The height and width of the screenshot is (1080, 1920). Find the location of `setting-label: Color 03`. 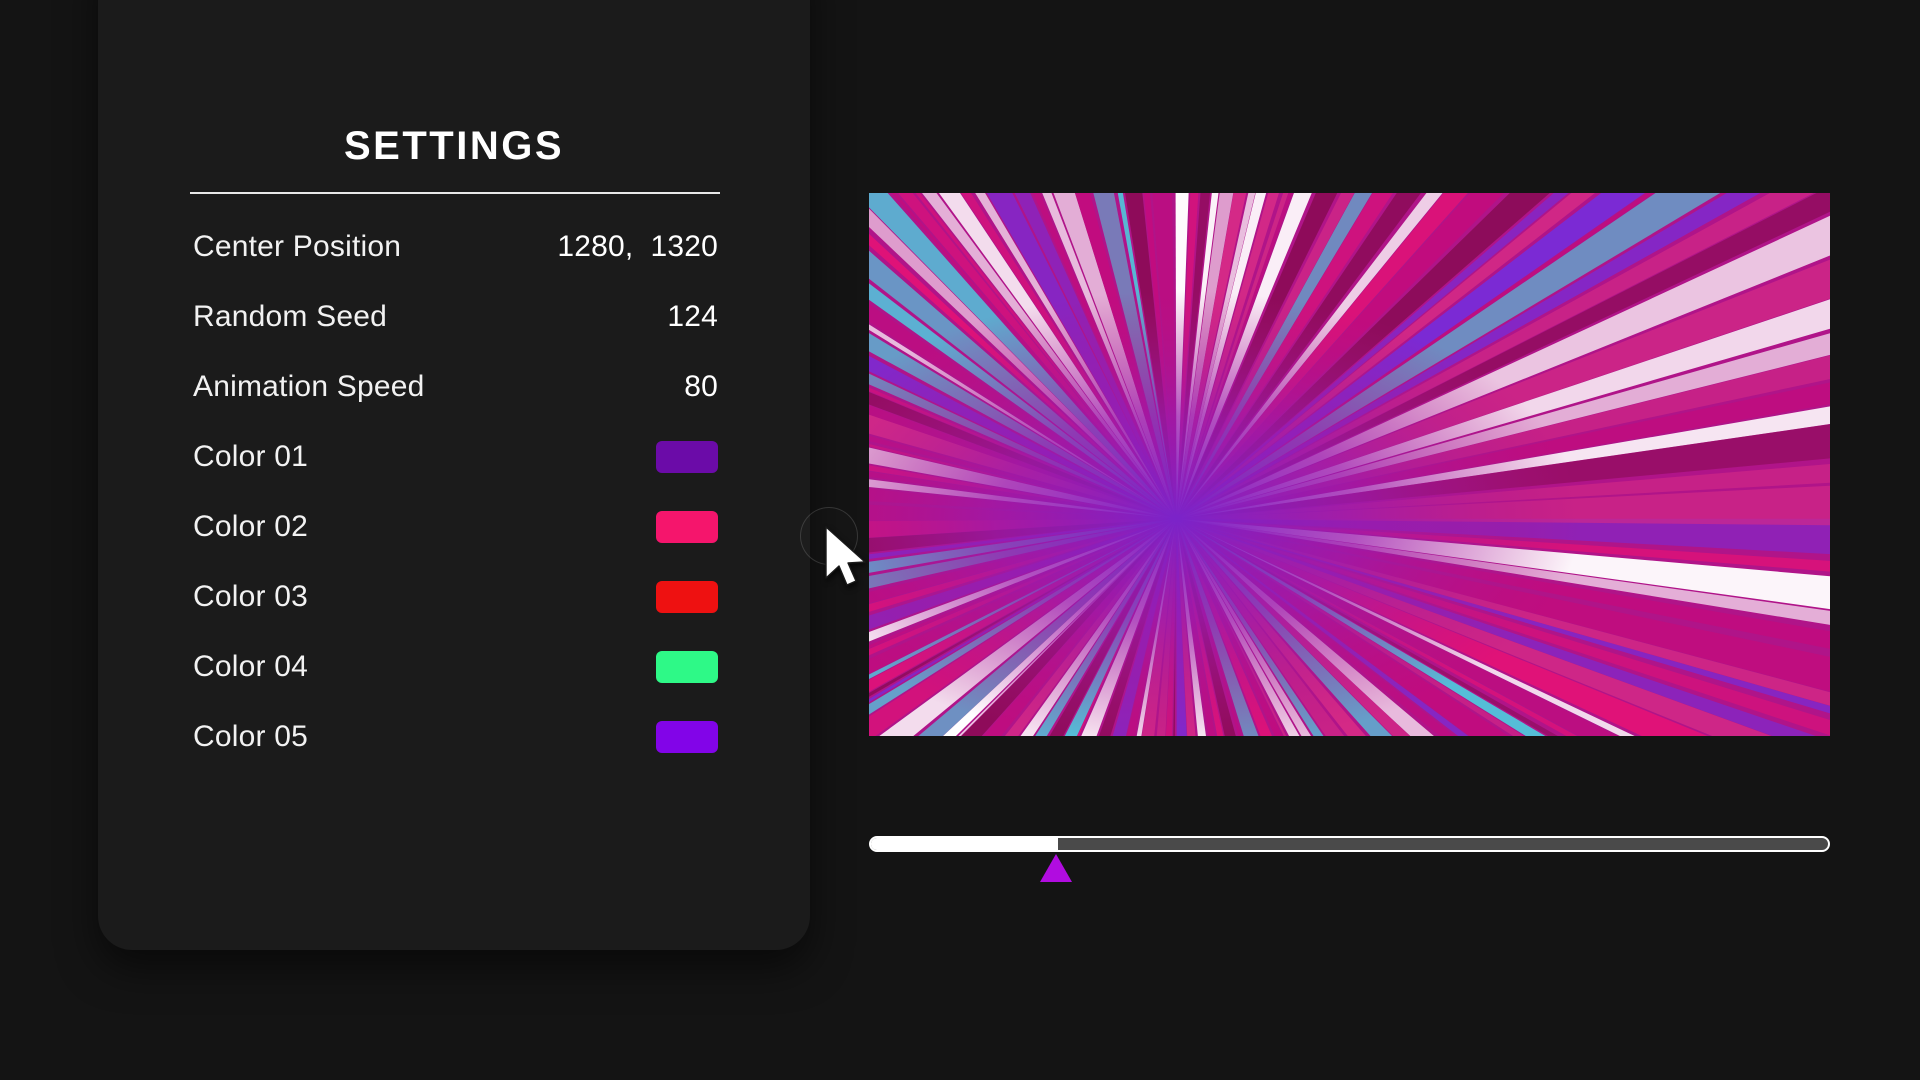

setting-label: Color 03 is located at coordinates (250, 596).